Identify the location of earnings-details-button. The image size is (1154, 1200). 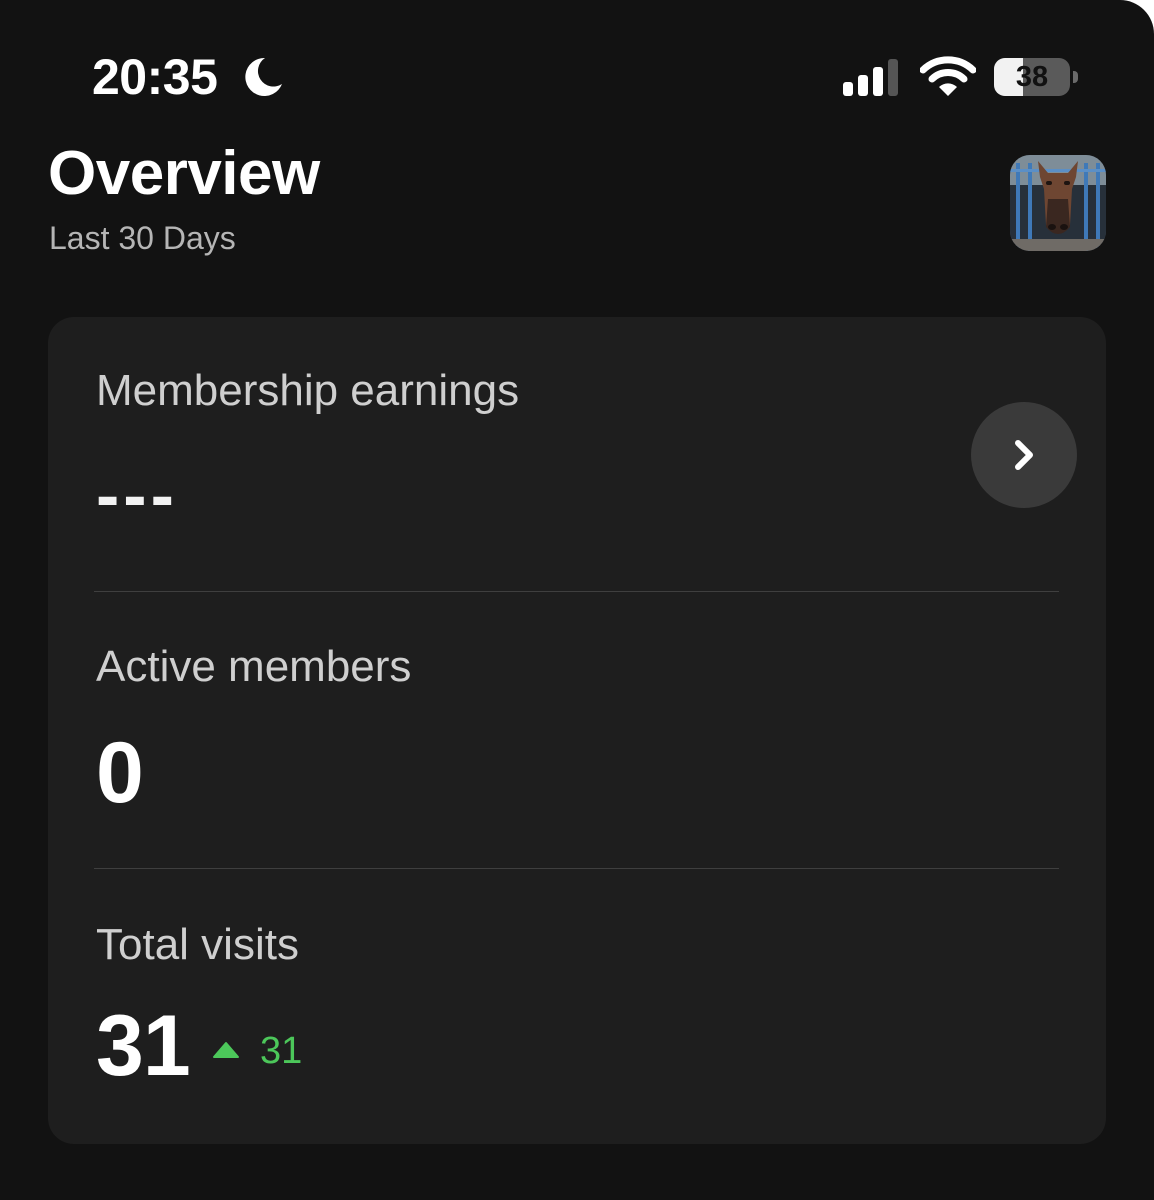
(1024, 455).